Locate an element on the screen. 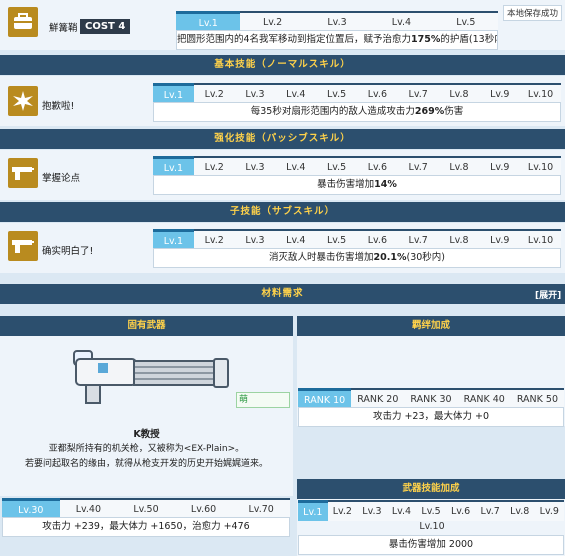 The height and width of the screenshot is (556, 565). tab-weapon-skill-lv-6: Lv.6 is located at coordinates (461, 511).